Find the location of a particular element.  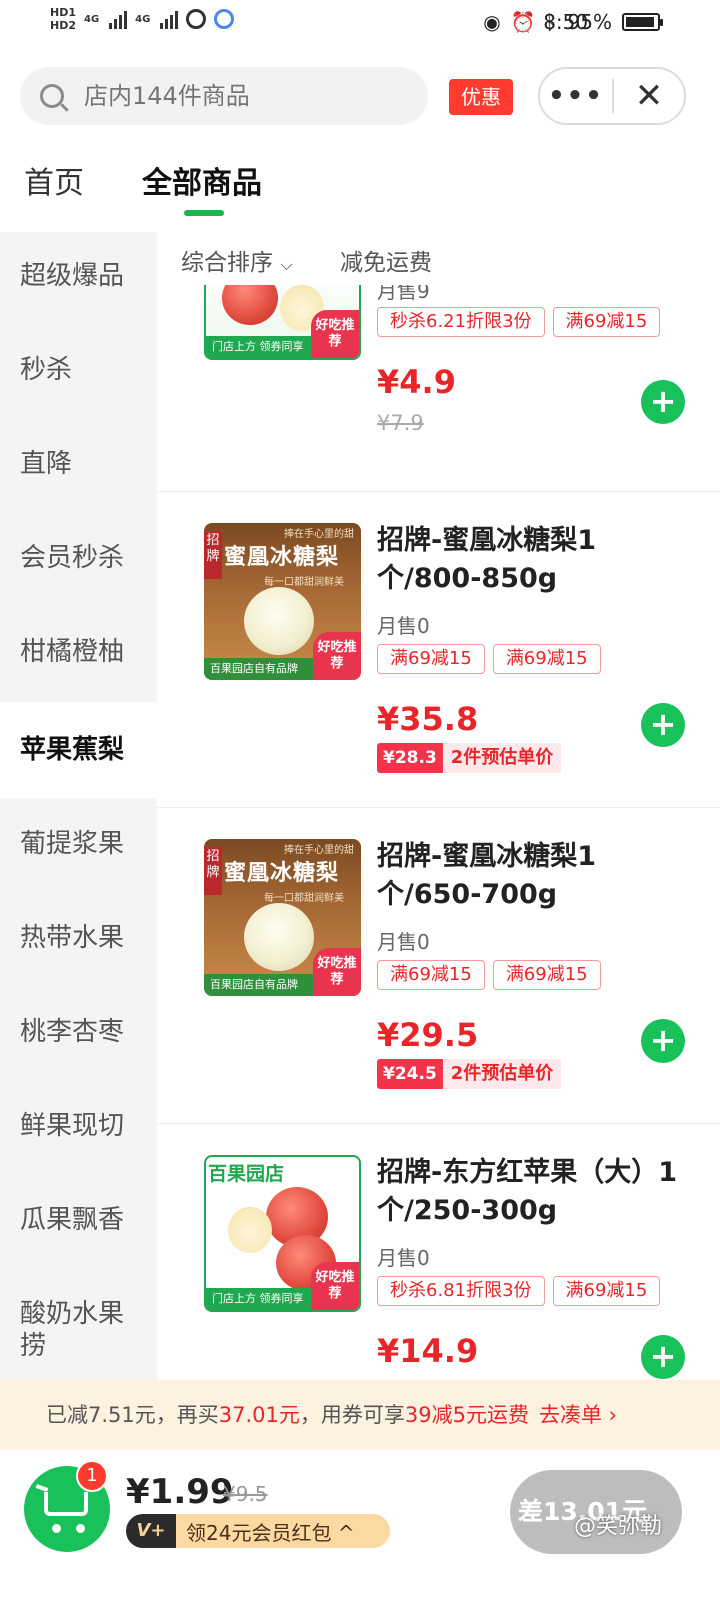

hd-indicators: HD1 HD2 is located at coordinates (63, 19).